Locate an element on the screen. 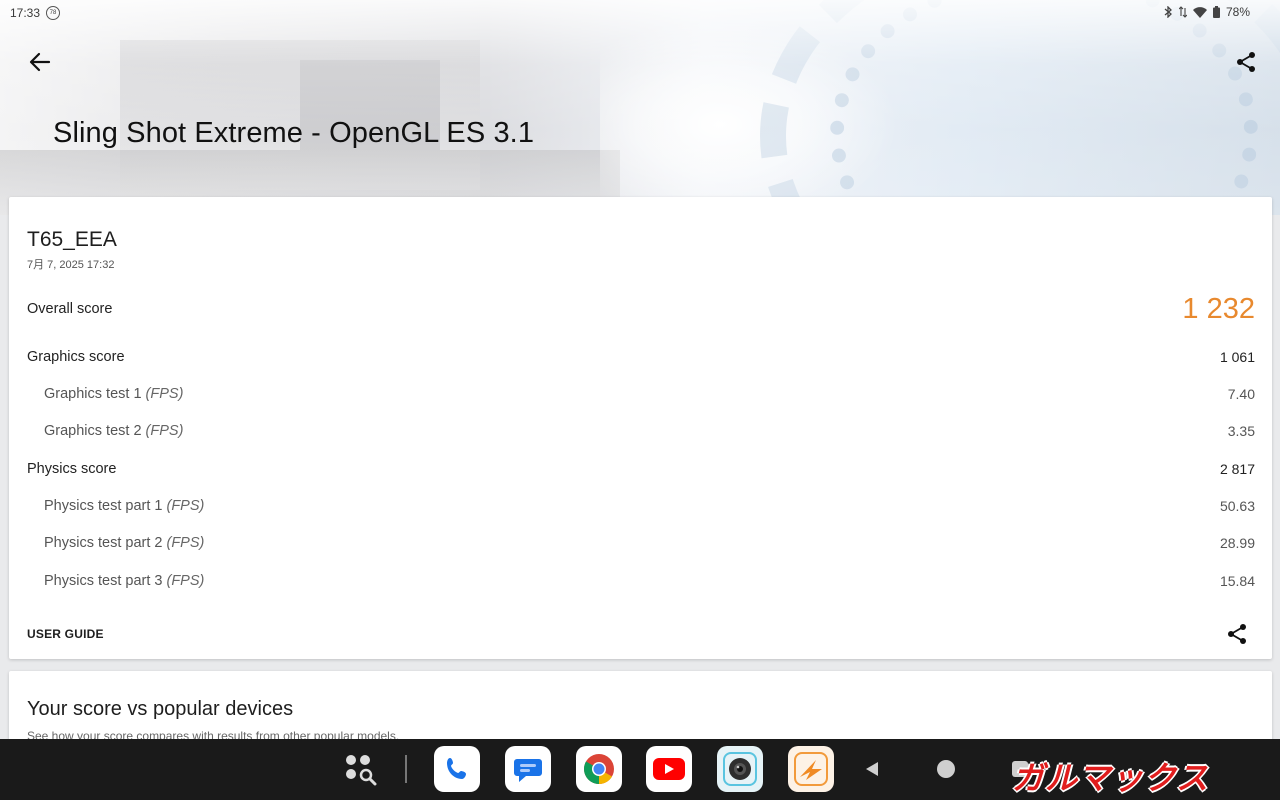 The width and height of the screenshot is (1280, 800). graphics-test-label: Graphics test 2 (FPS) is located at coordinates (114, 431).